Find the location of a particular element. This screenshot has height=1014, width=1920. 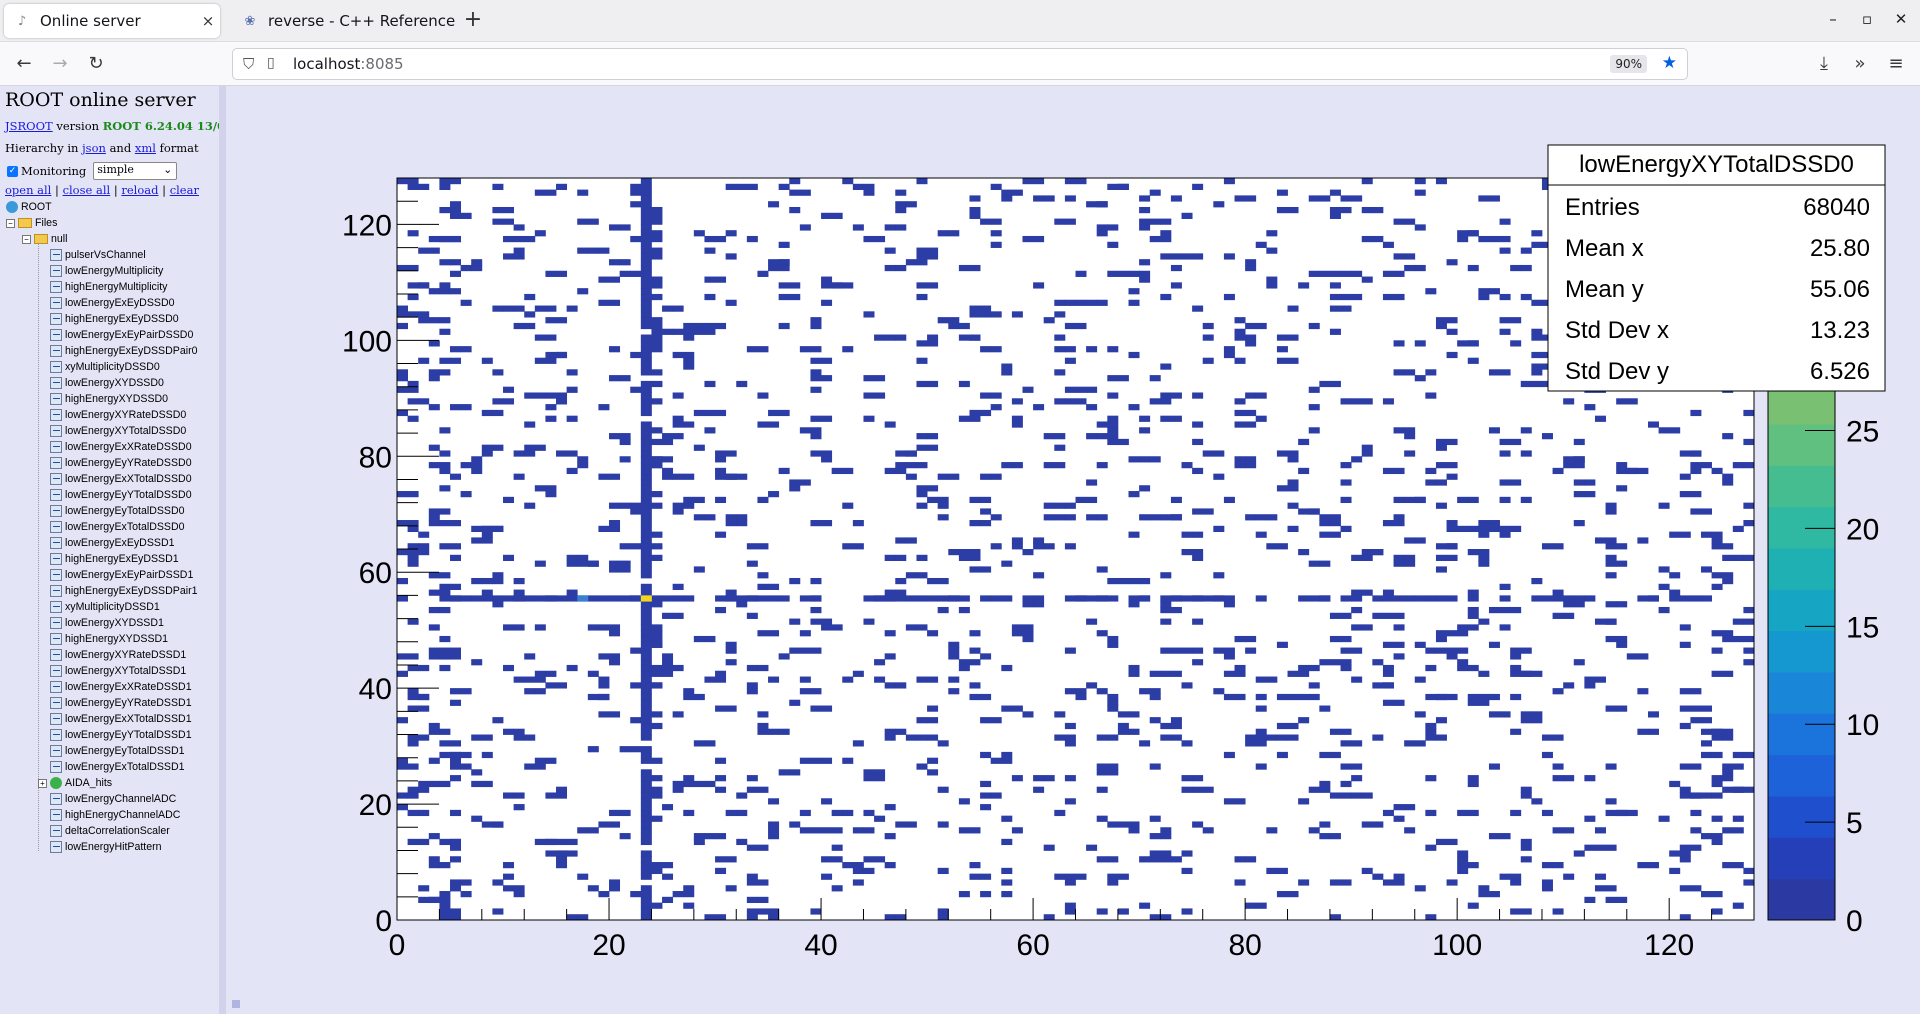

tree-item-lowEnergyMultiplicity: lowEnergyMultiplicity is located at coordinates (106, 271).